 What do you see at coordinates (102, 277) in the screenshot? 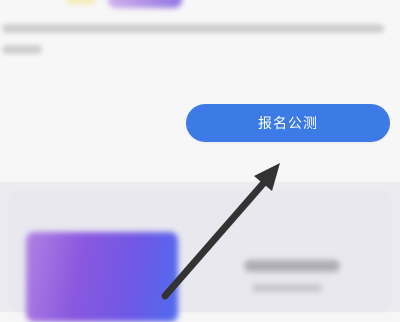
I see `blurred-game-thumbnail` at bounding box center [102, 277].